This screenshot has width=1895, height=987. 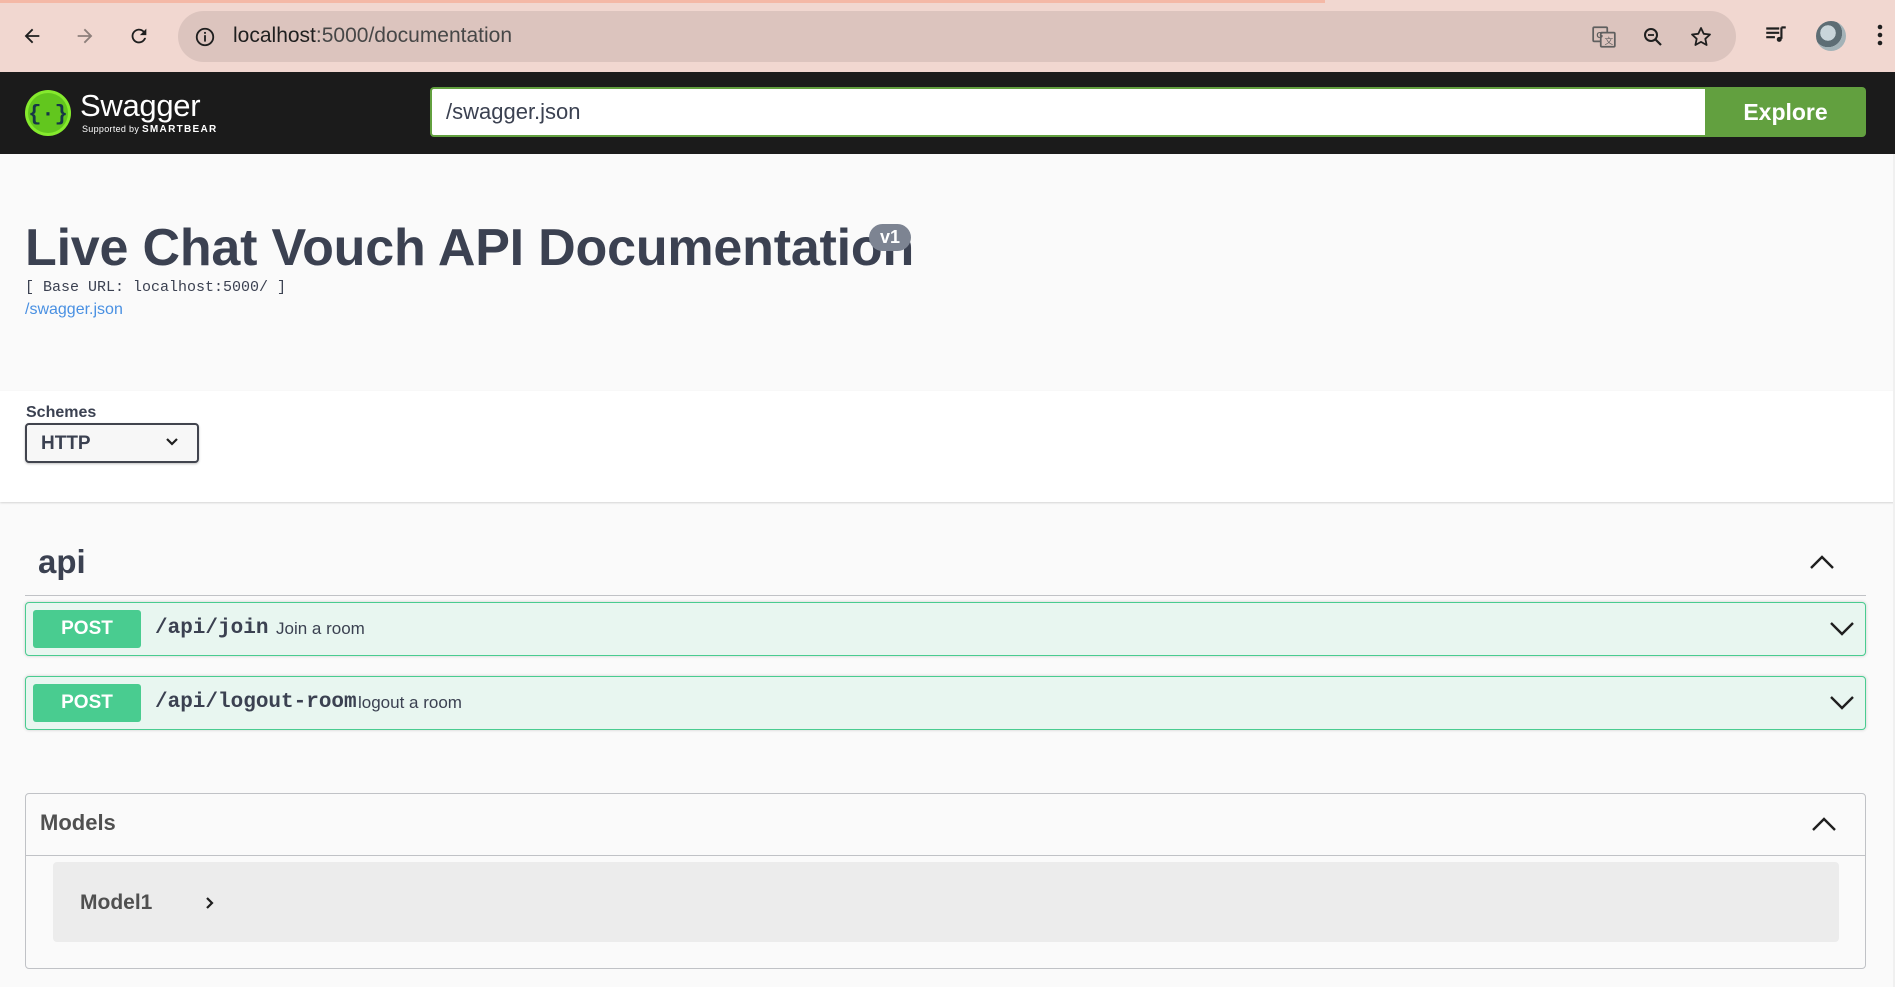 I want to click on schemes-container: Schemes HTTP, so click(x=947, y=446).